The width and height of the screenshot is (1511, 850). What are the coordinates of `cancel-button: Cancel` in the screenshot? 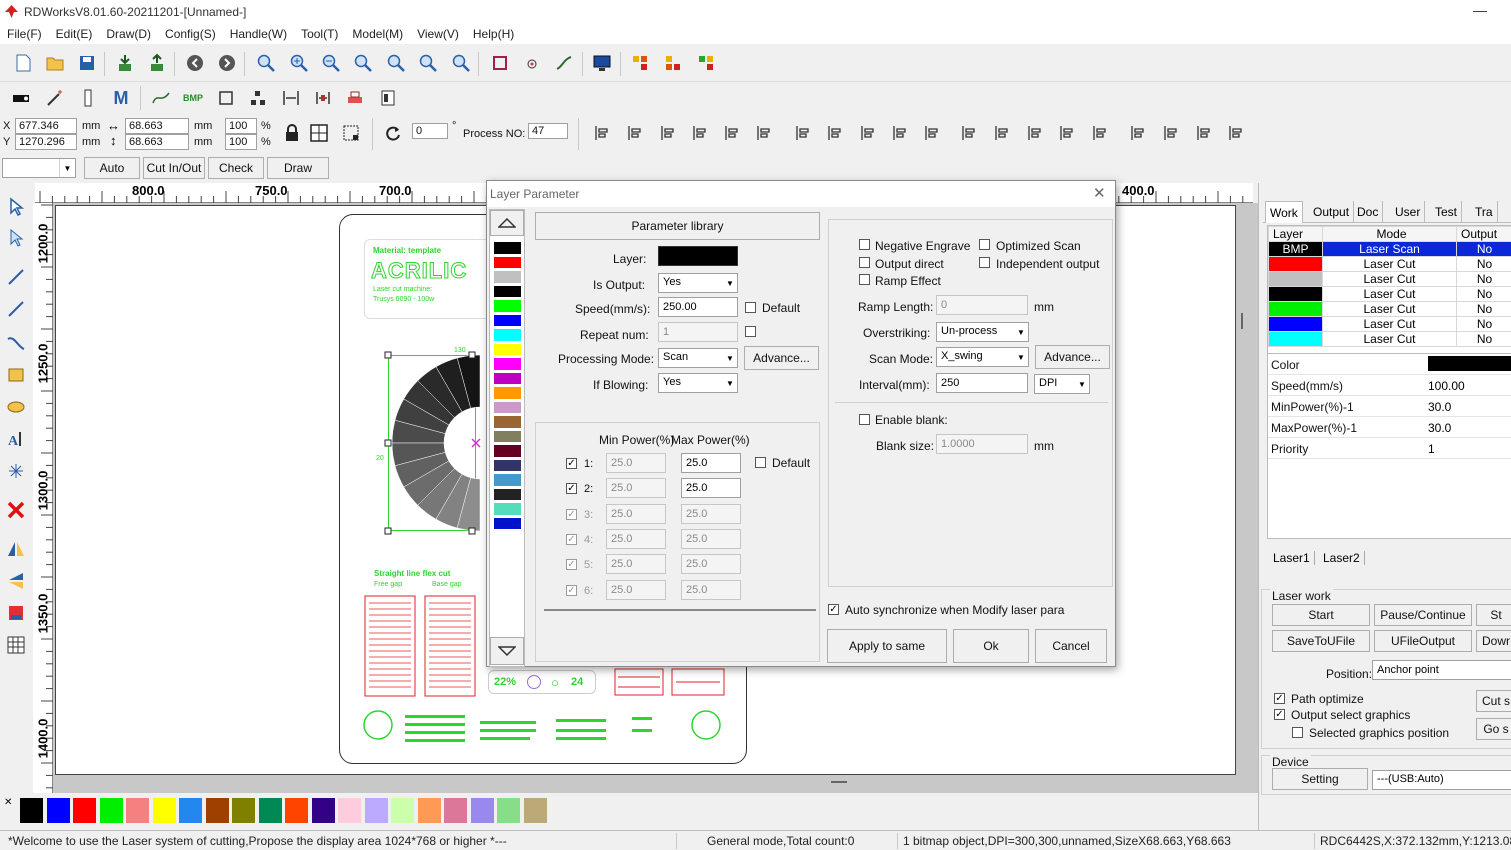 It's located at (1071, 646).